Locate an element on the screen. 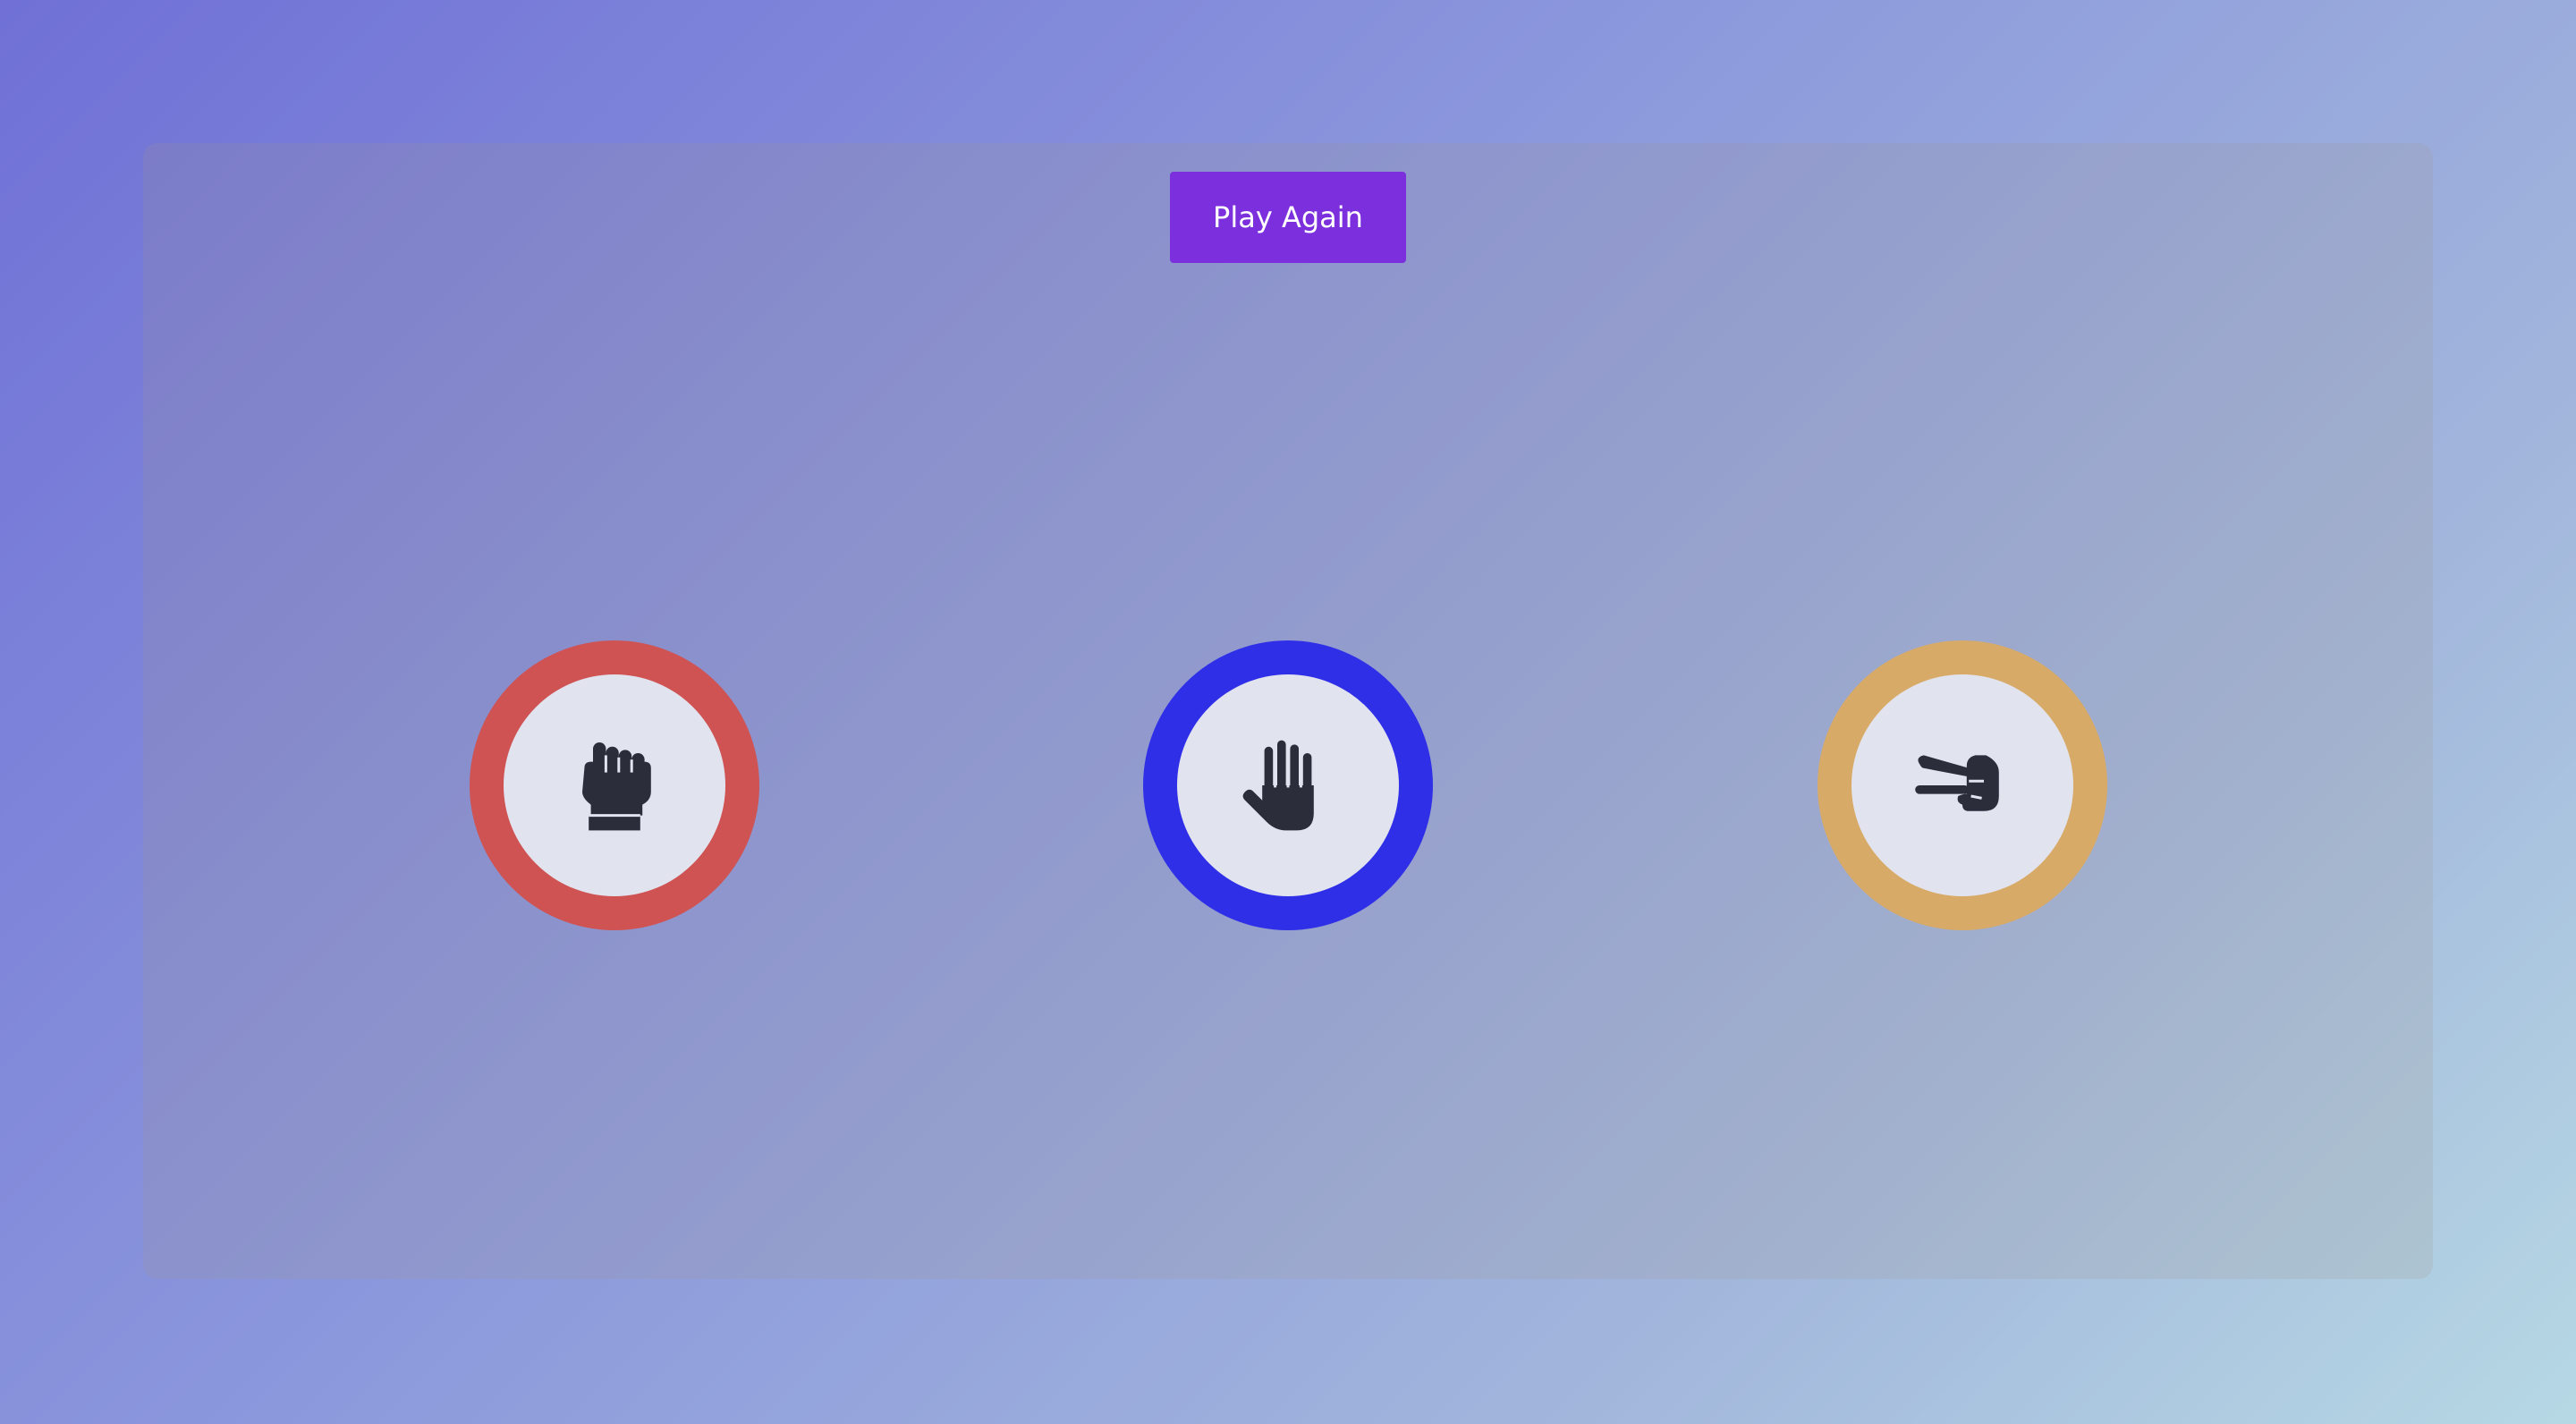 The width and height of the screenshot is (2576, 1424). fist-icon is located at coordinates (616, 786).